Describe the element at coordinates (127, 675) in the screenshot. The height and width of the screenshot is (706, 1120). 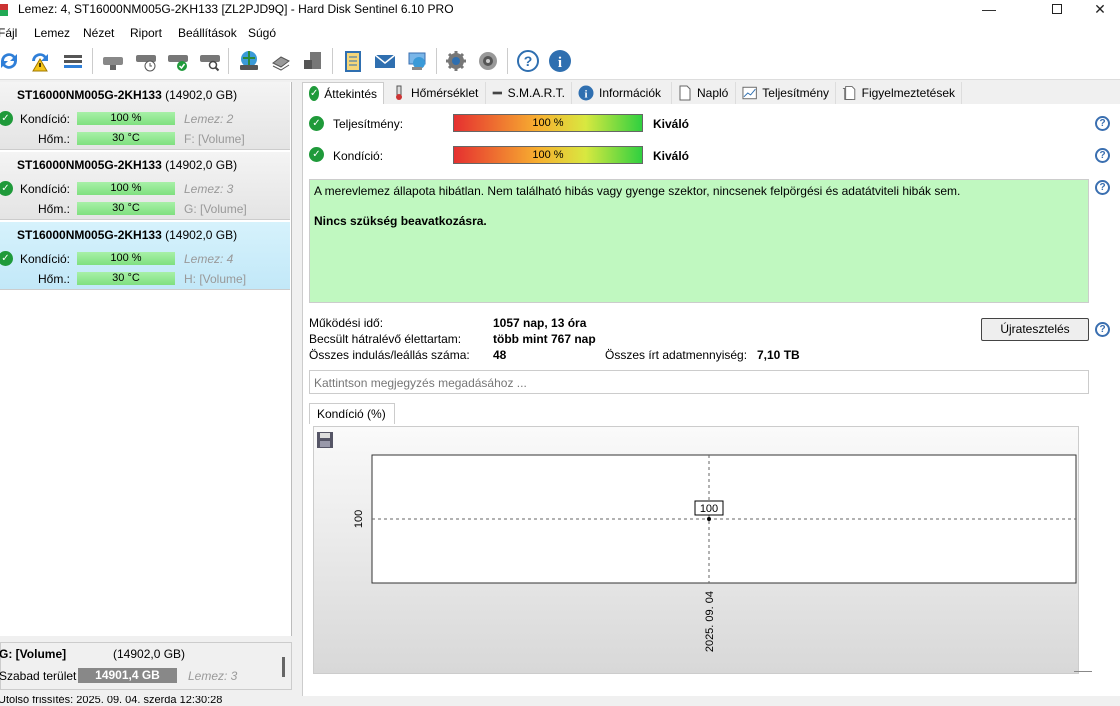
I see `free-space-bar: 14901,4 GB` at that location.